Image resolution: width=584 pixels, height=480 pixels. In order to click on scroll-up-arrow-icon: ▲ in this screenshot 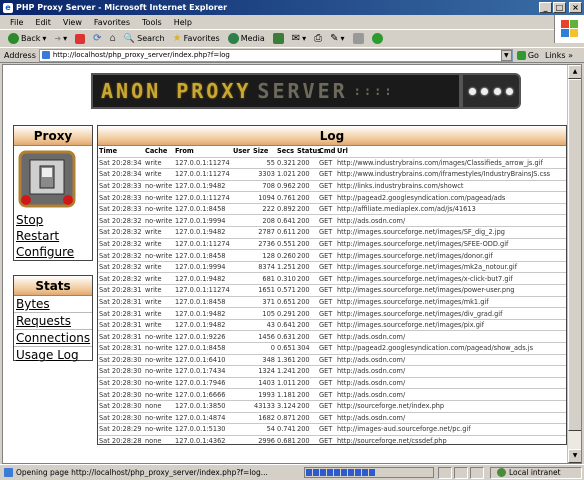, I will do `click(574, 72)`.